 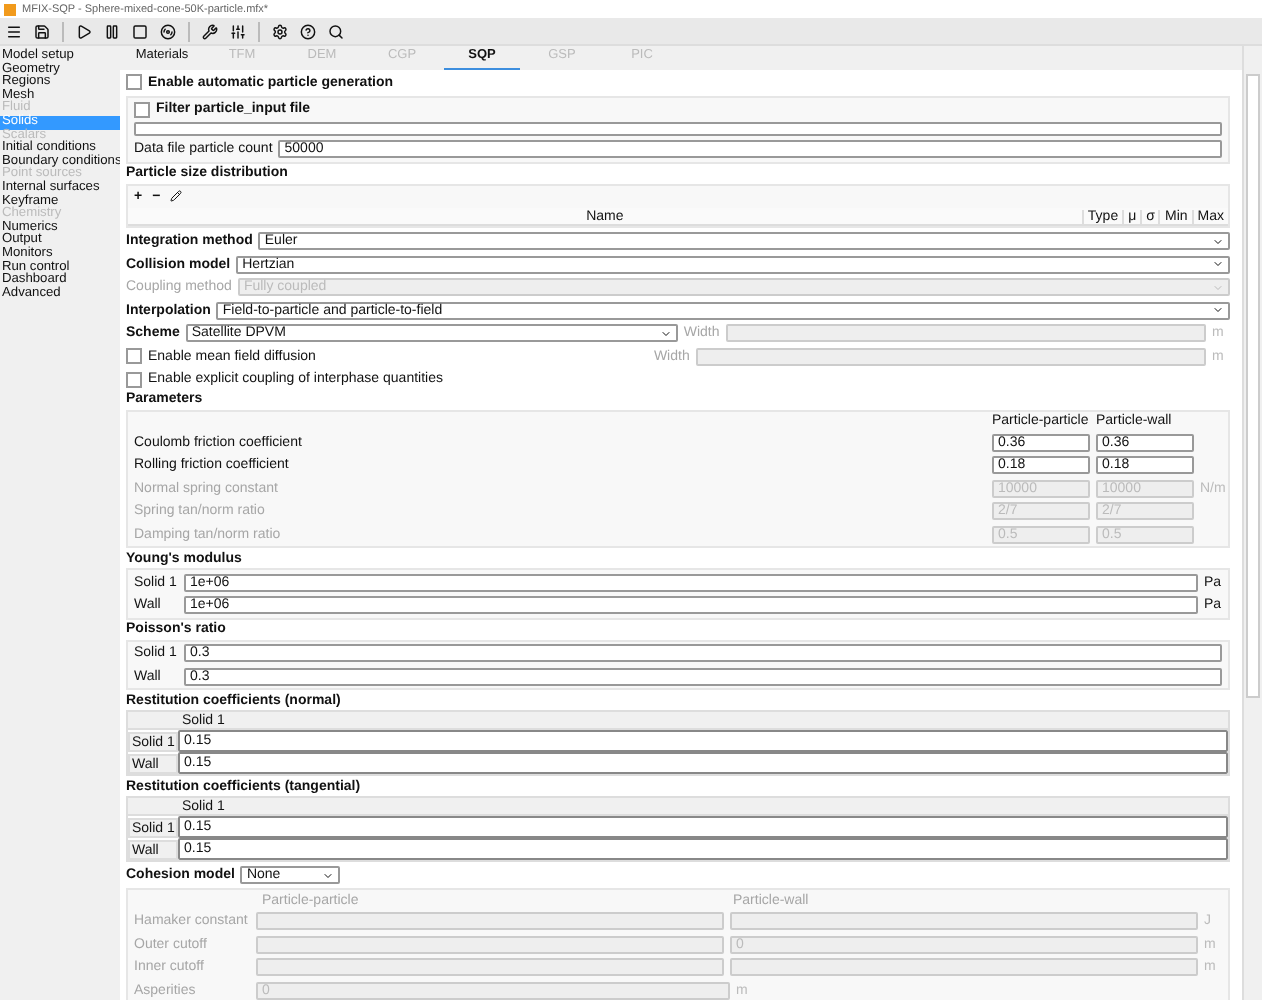 What do you see at coordinates (336, 31) in the screenshot?
I see `search-icon` at bounding box center [336, 31].